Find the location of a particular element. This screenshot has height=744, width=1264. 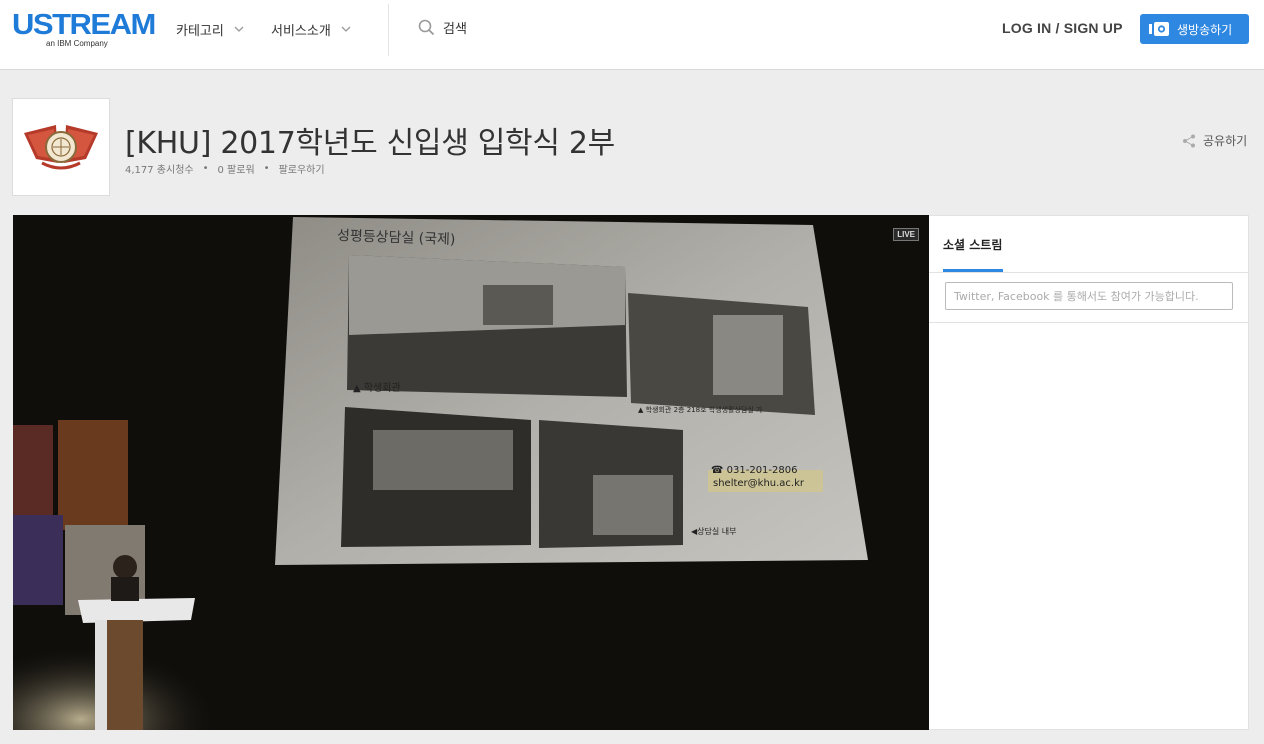

search-icon is located at coordinates (426, 27).